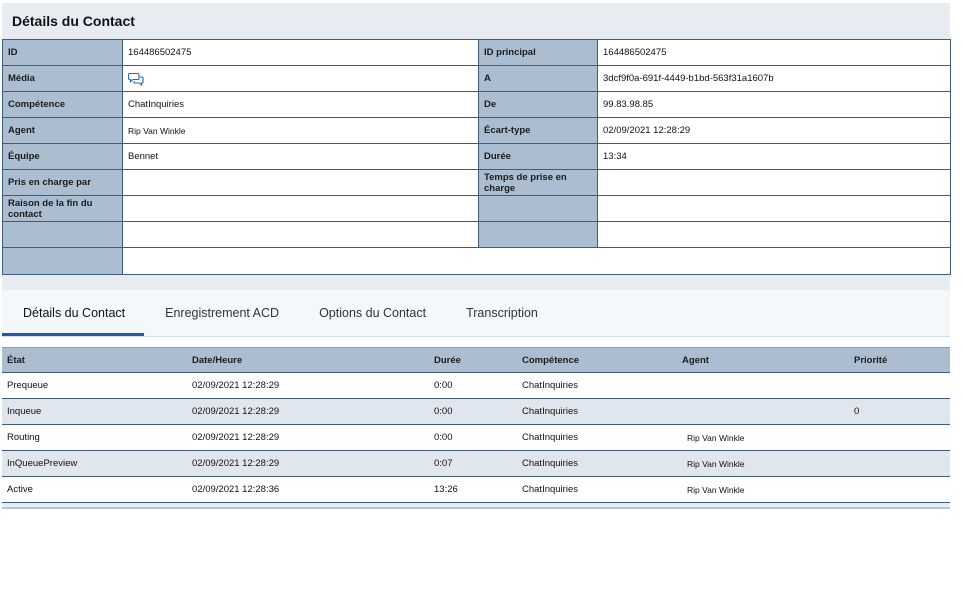  I want to click on value-duration: 13:34, so click(774, 156).